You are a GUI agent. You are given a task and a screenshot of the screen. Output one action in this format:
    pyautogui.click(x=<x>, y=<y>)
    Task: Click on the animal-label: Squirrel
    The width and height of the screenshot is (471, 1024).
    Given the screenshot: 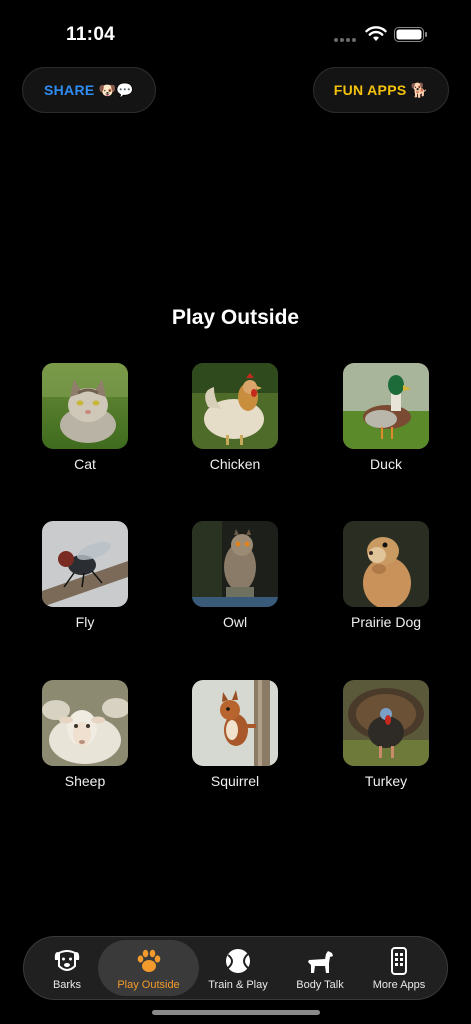 What is the action you would take?
    pyautogui.click(x=235, y=781)
    